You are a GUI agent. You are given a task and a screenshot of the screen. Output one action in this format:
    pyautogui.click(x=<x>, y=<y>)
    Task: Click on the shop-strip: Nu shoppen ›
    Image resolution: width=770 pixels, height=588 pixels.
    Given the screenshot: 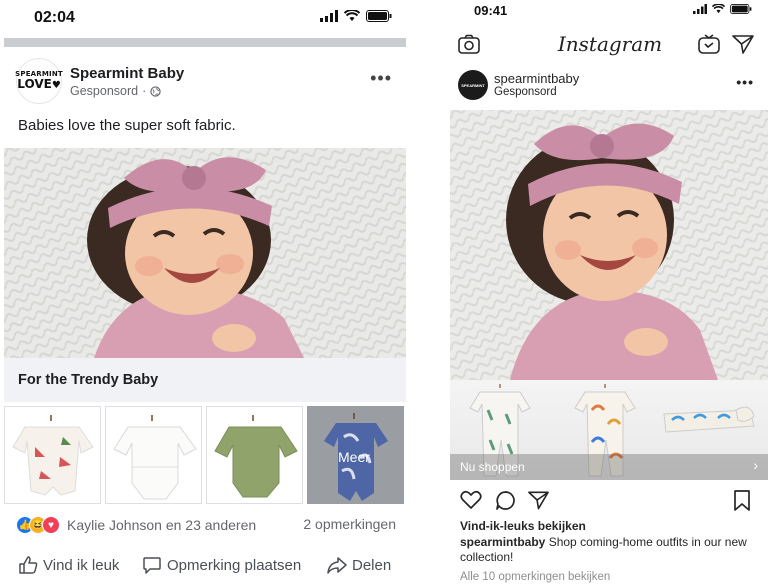 What is the action you would take?
    pyautogui.click(x=609, y=430)
    